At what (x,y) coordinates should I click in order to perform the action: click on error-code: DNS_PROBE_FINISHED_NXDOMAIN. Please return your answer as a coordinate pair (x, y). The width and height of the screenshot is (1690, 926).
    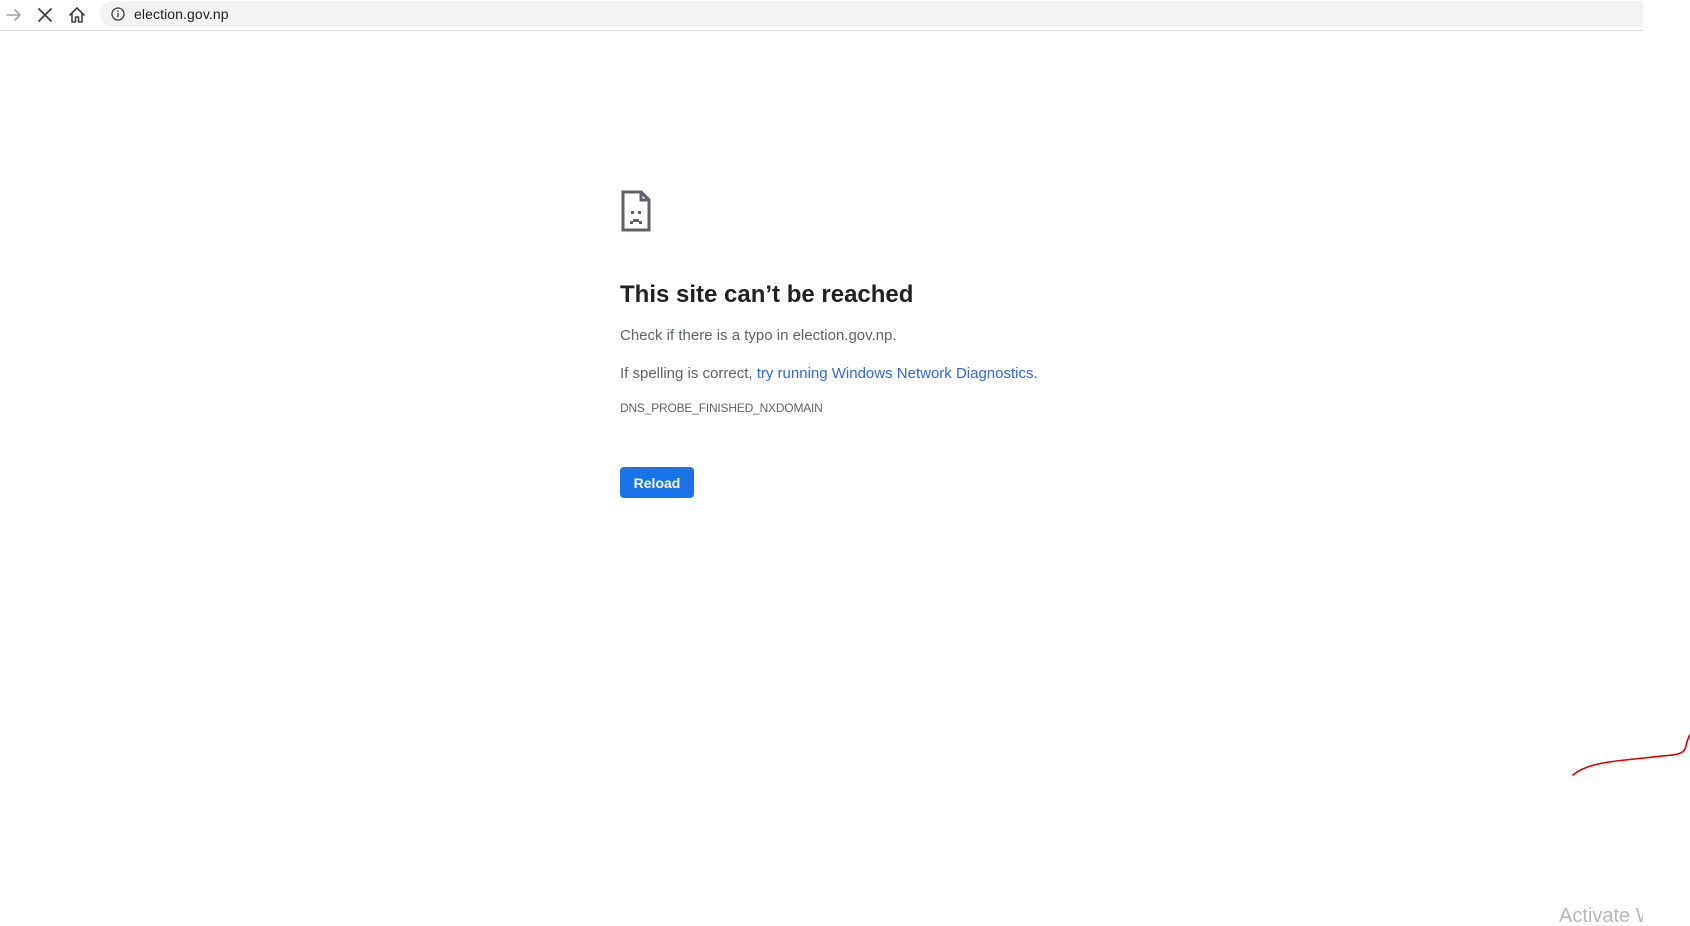
    Looking at the image, I should click on (721, 408).